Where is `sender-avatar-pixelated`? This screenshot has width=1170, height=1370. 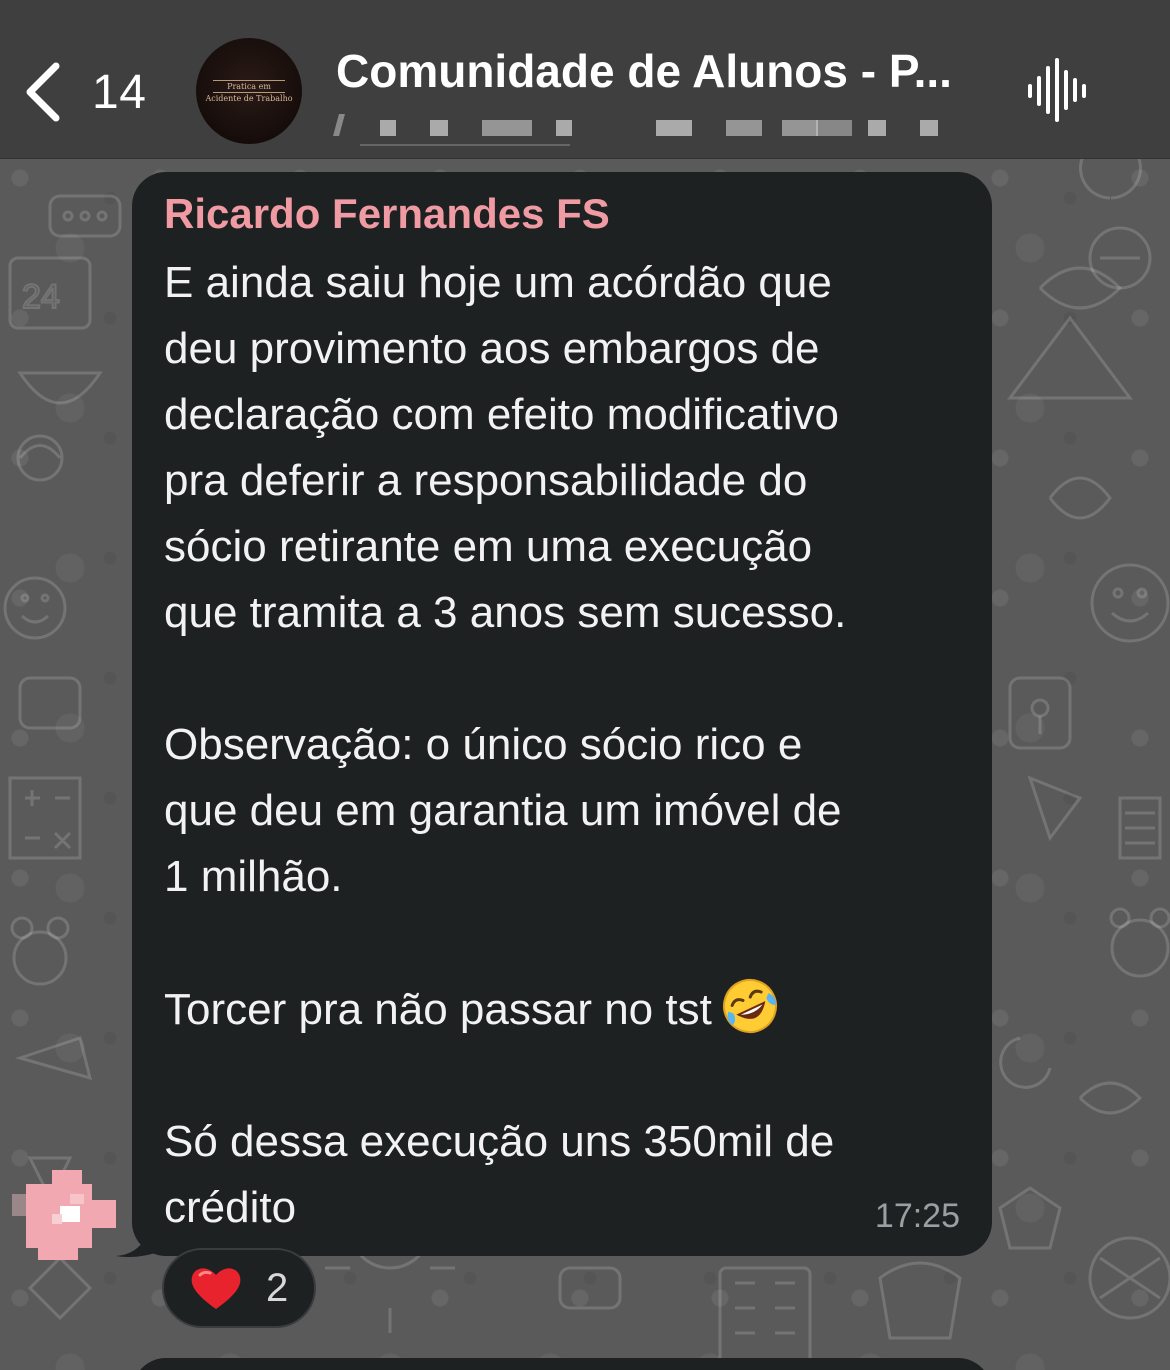
sender-avatar-pixelated is located at coordinates (67, 1215).